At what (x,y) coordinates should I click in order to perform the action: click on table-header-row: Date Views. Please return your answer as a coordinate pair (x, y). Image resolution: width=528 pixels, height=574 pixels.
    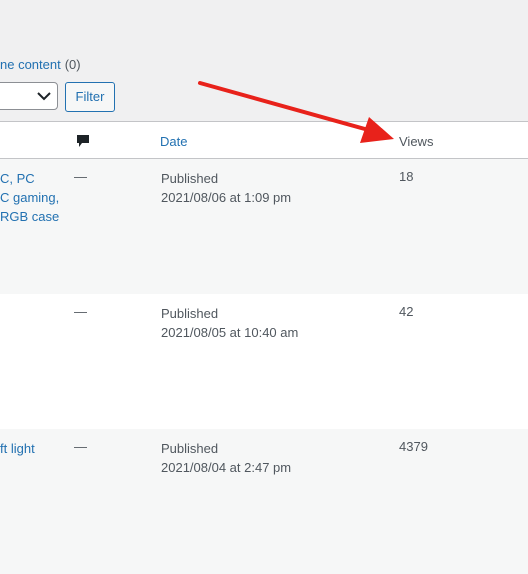
    Looking at the image, I should click on (264, 140).